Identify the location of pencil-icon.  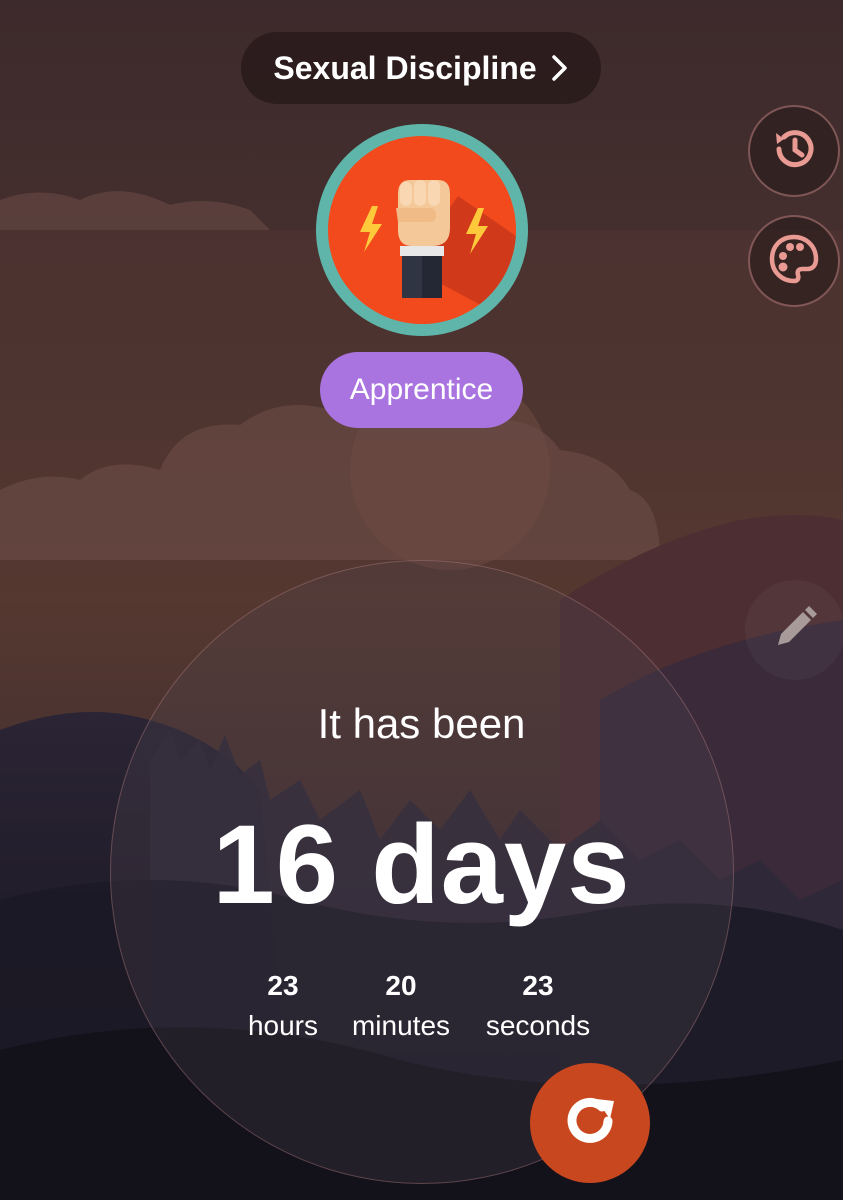
(795, 630).